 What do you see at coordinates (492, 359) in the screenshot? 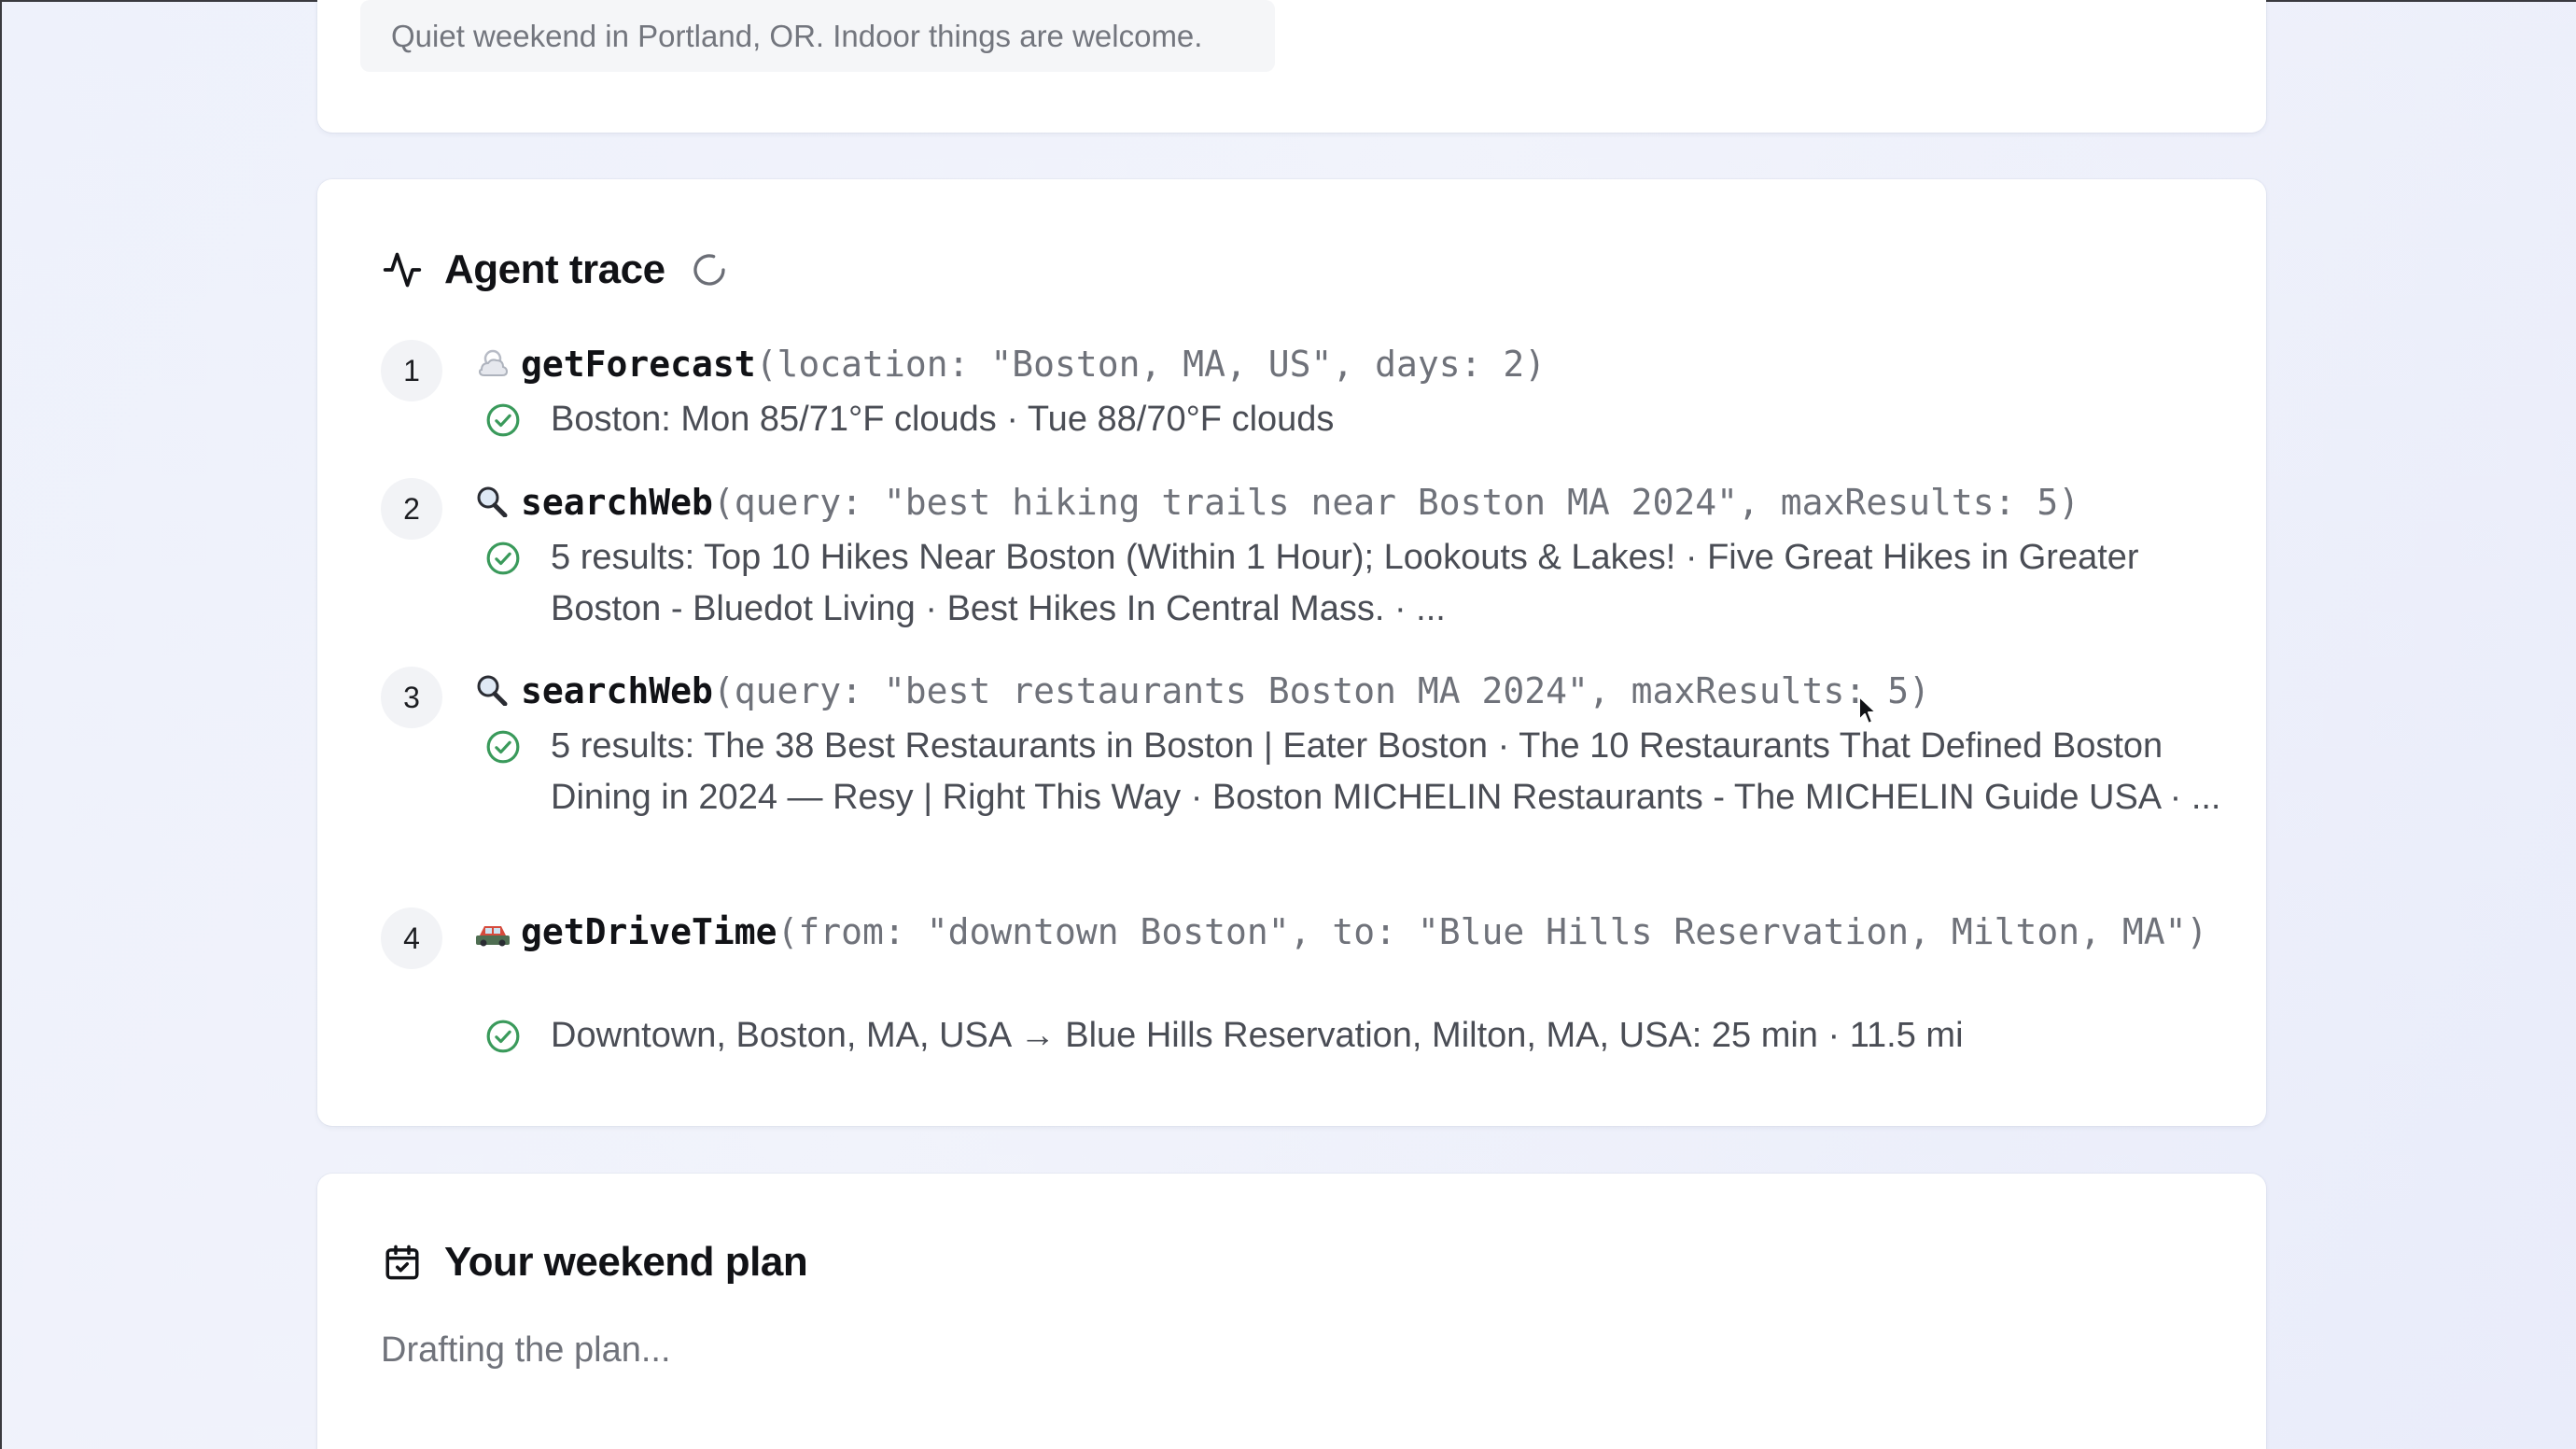
I see `weather-icon` at bounding box center [492, 359].